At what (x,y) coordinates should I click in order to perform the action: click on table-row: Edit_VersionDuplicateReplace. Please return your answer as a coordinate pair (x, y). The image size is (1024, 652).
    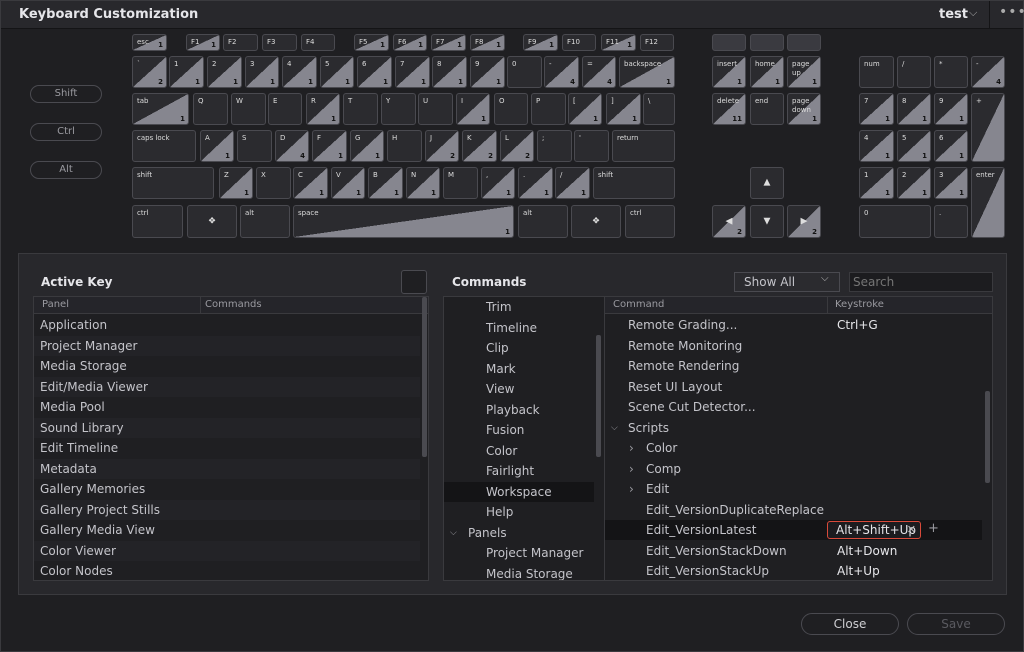
    Looking at the image, I should click on (793, 510).